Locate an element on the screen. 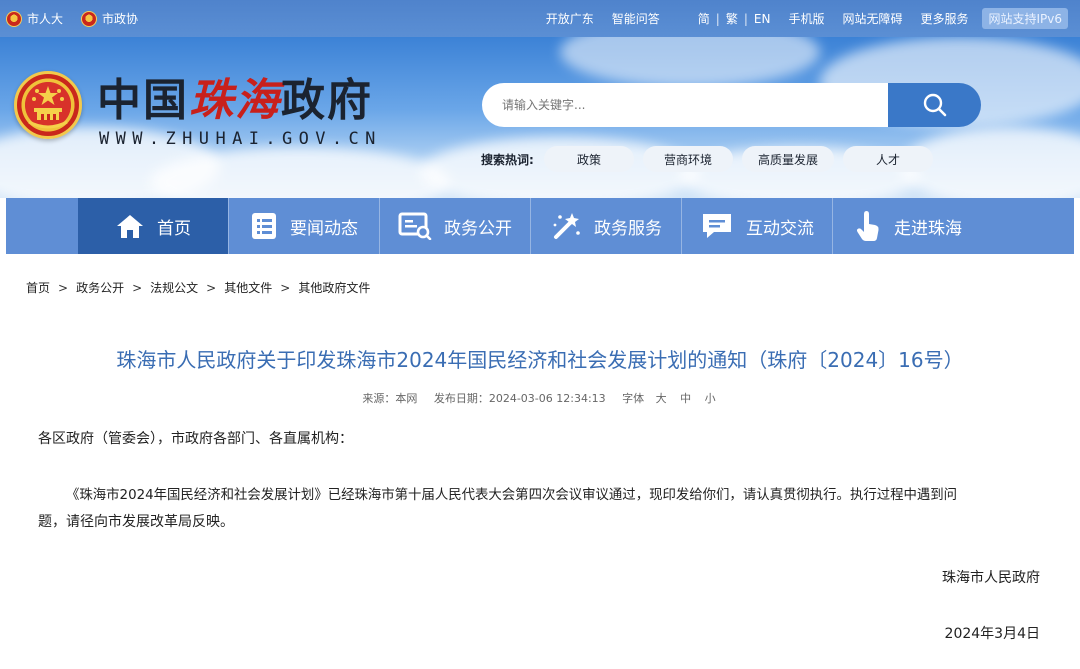  link-cppcc-label: 市政协 is located at coordinates (120, 19).